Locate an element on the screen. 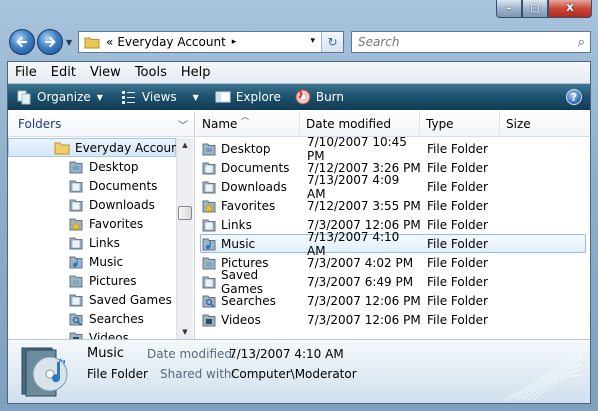  back-button is located at coordinates (22, 42).